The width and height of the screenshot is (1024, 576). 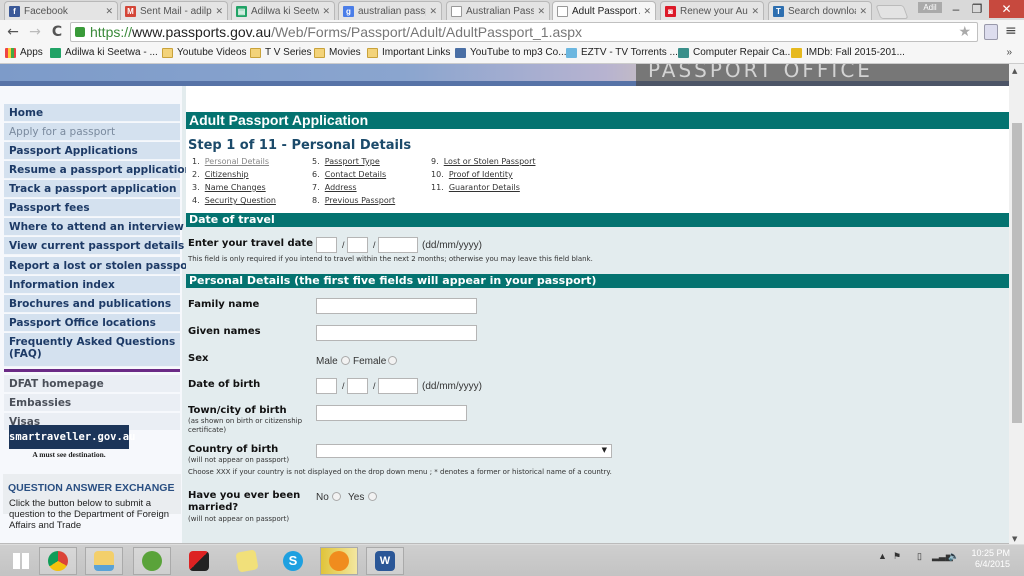 I want to click on tab-facebook: f Facebook ✕, so click(x=61, y=10).